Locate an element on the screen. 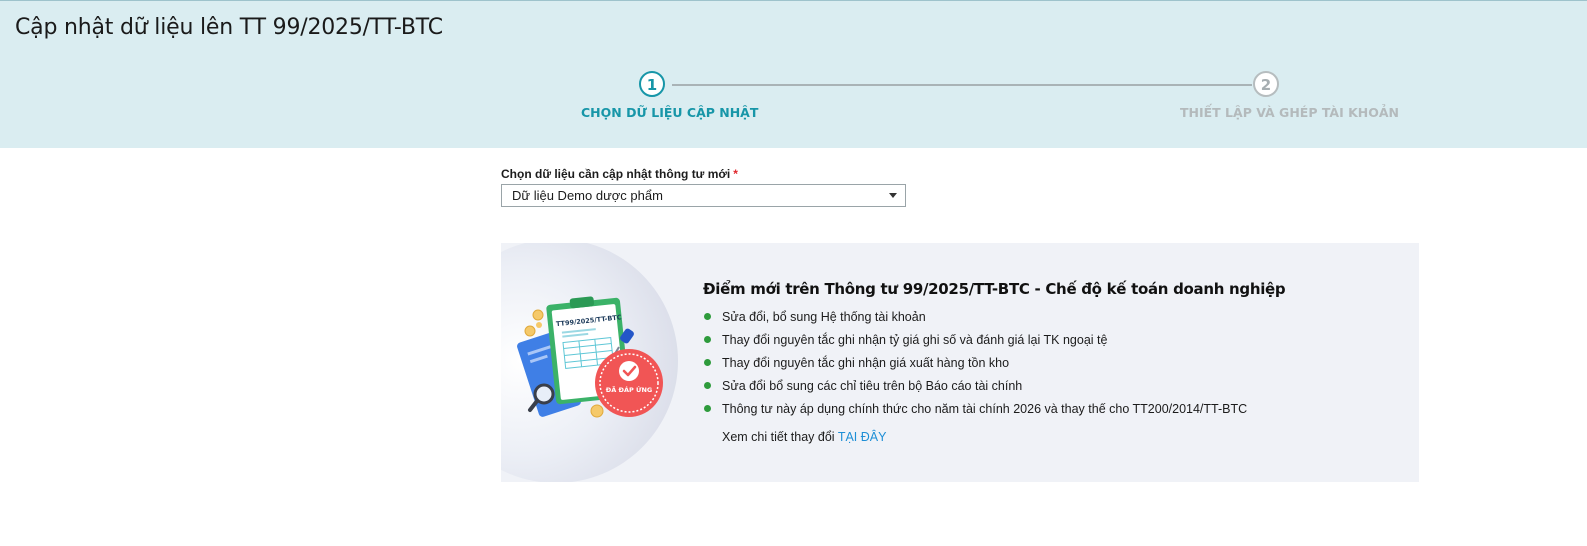 The image size is (1587, 546). details-text: Xem chi tiết thay đổi is located at coordinates (778, 437).